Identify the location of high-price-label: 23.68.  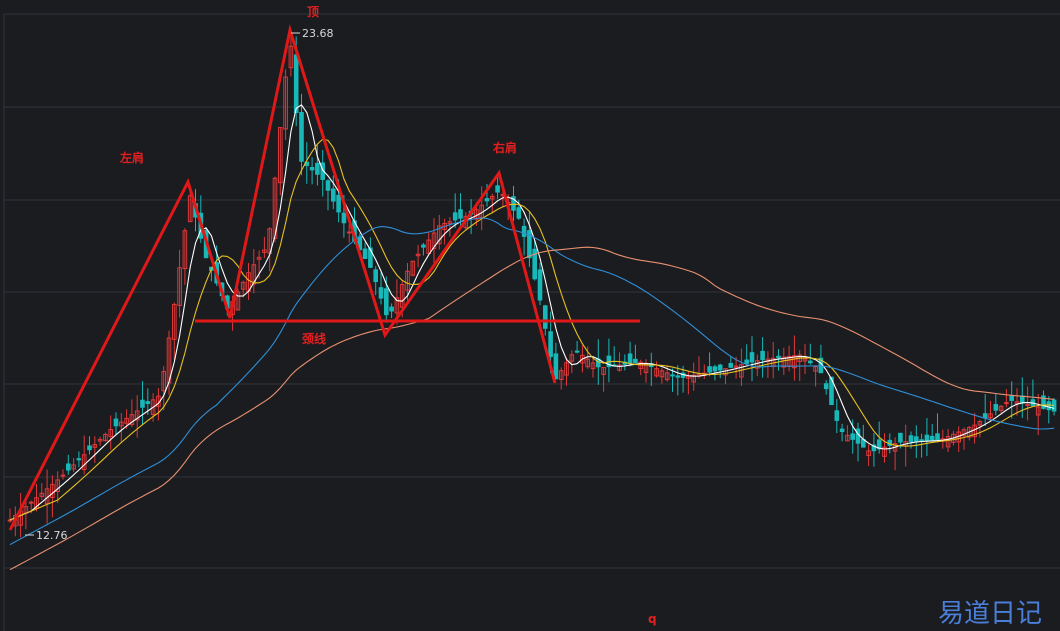
(318, 33).